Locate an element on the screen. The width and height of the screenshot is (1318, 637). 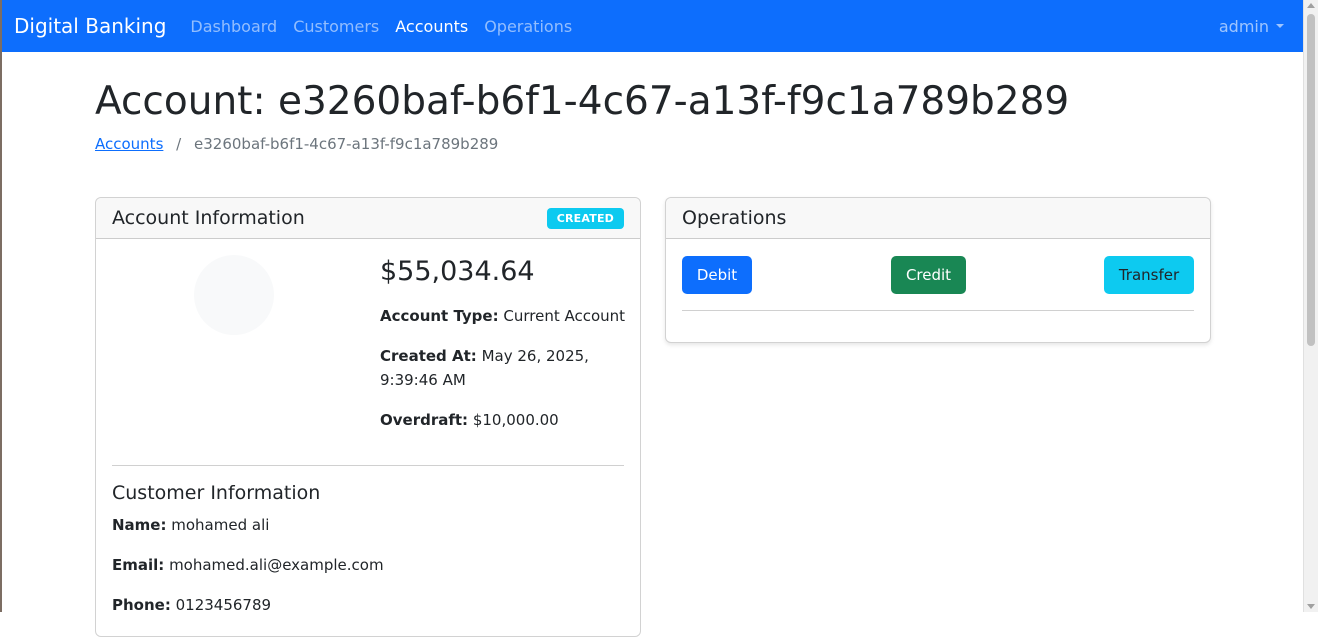
account-type-value: Current Account is located at coordinates (564, 316).